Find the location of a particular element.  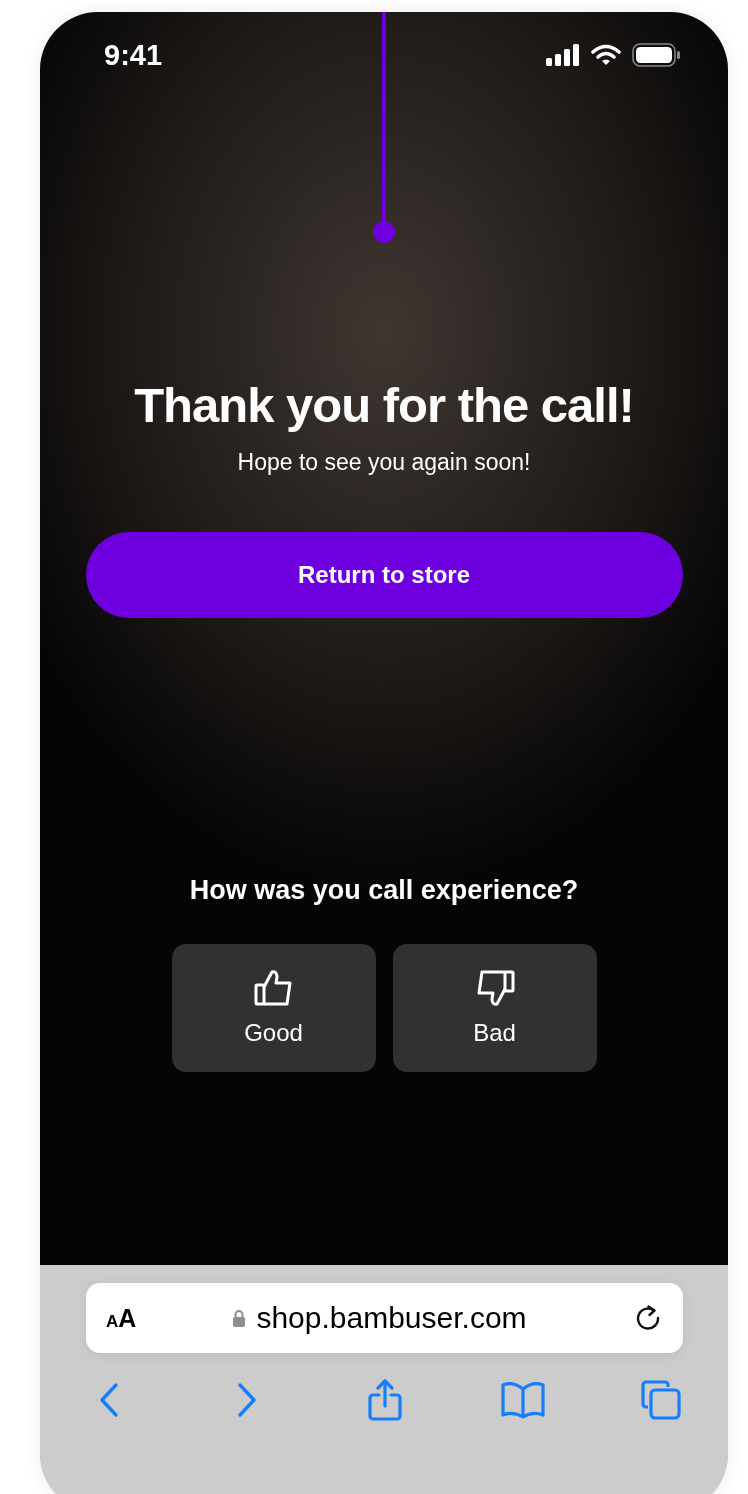

address-bar: AA shop.bambuser.com is located at coordinates (384, 1318).